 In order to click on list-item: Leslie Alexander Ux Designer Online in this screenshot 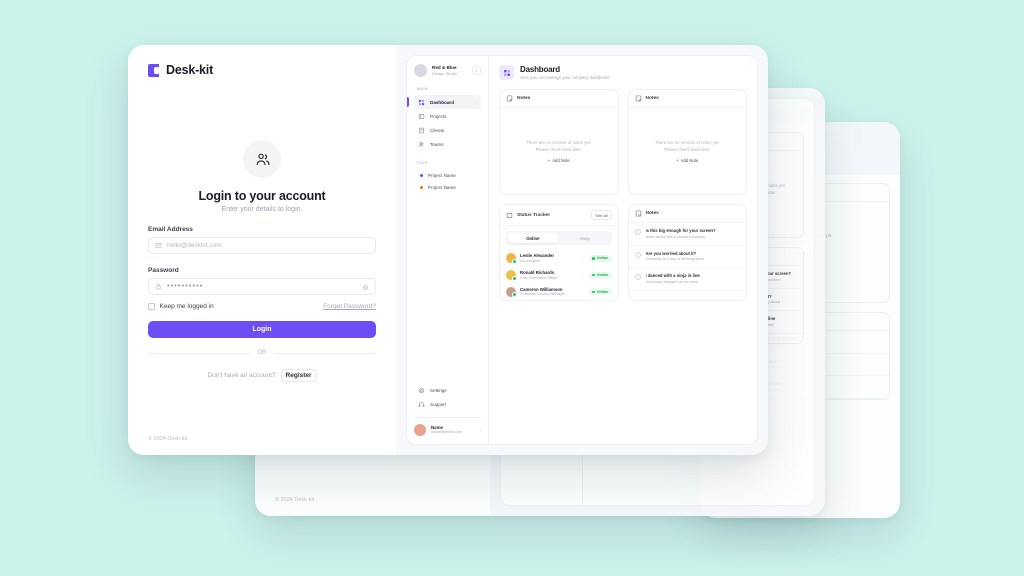, I will do `click(559, 258)`.